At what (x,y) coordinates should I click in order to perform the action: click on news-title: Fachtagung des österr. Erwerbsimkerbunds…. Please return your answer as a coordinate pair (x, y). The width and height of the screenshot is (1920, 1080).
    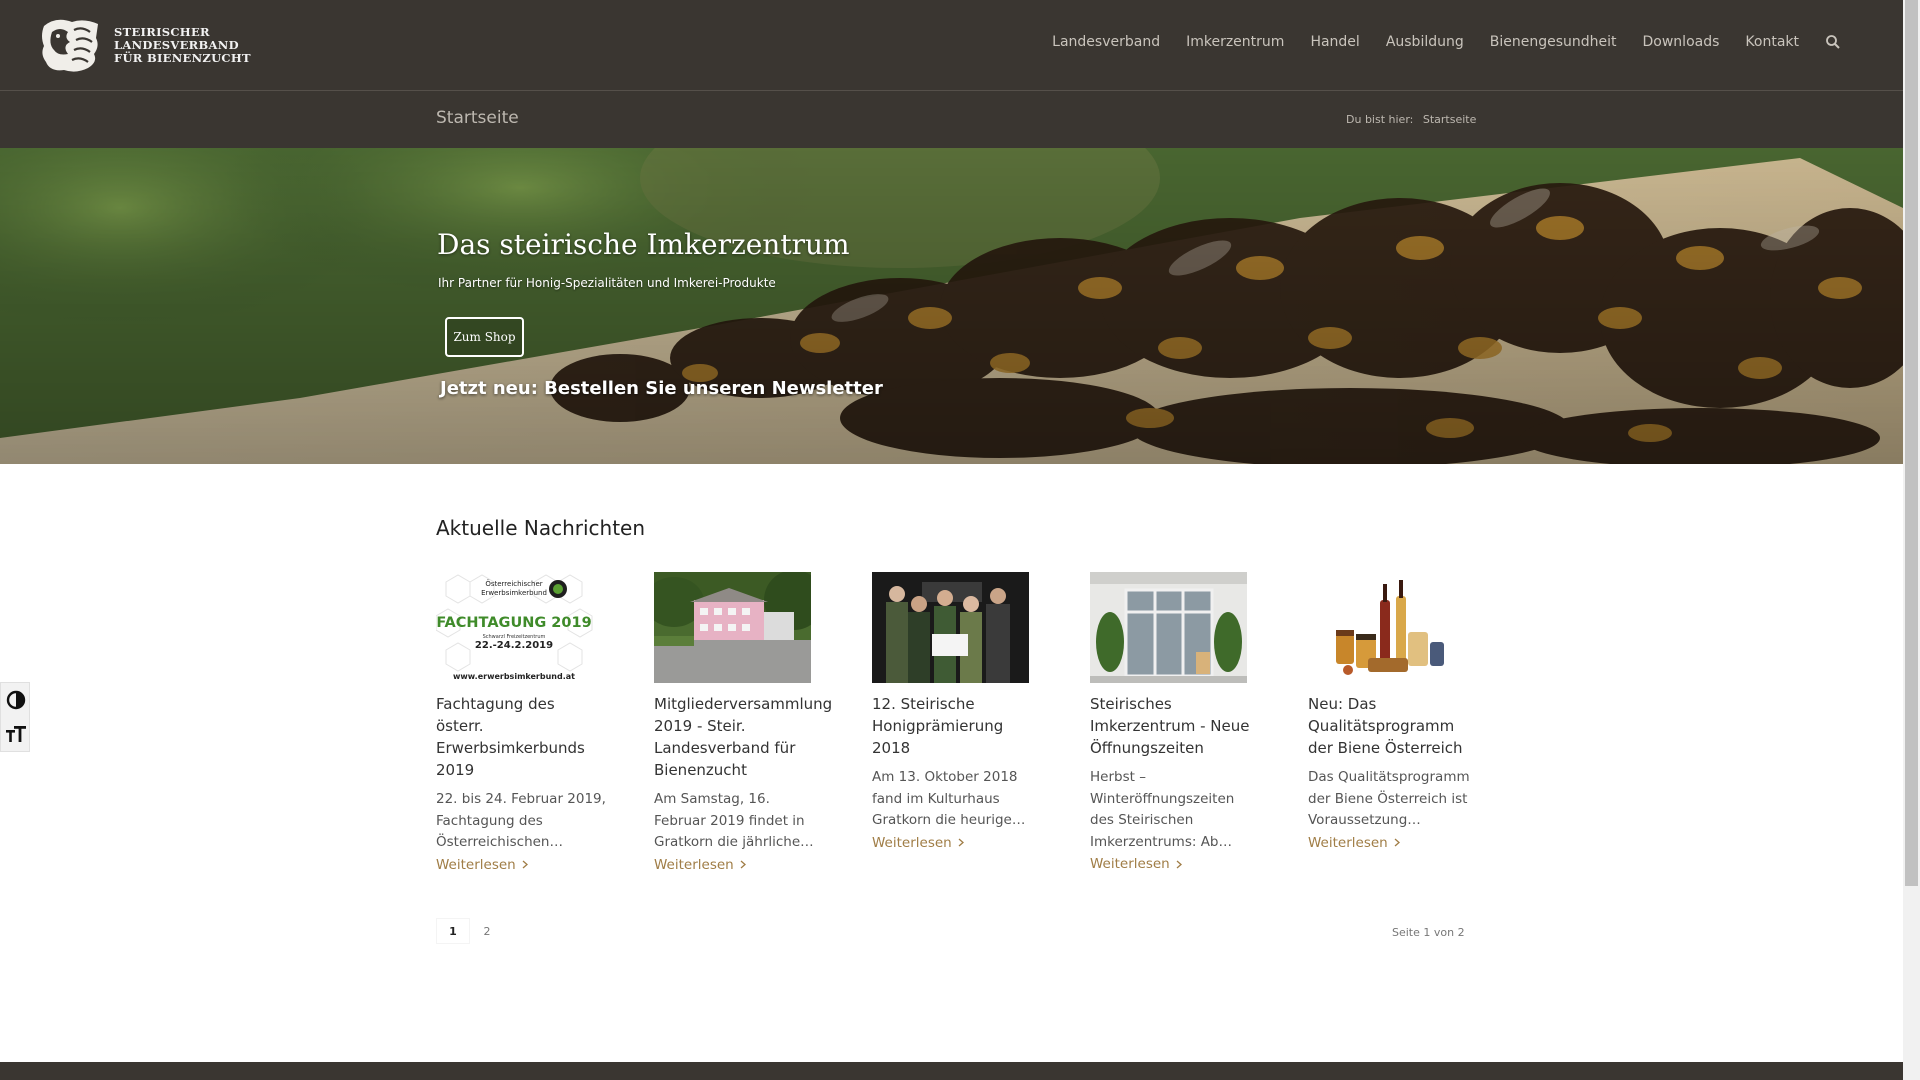
    Looking at the image, I should click on (521, 737).